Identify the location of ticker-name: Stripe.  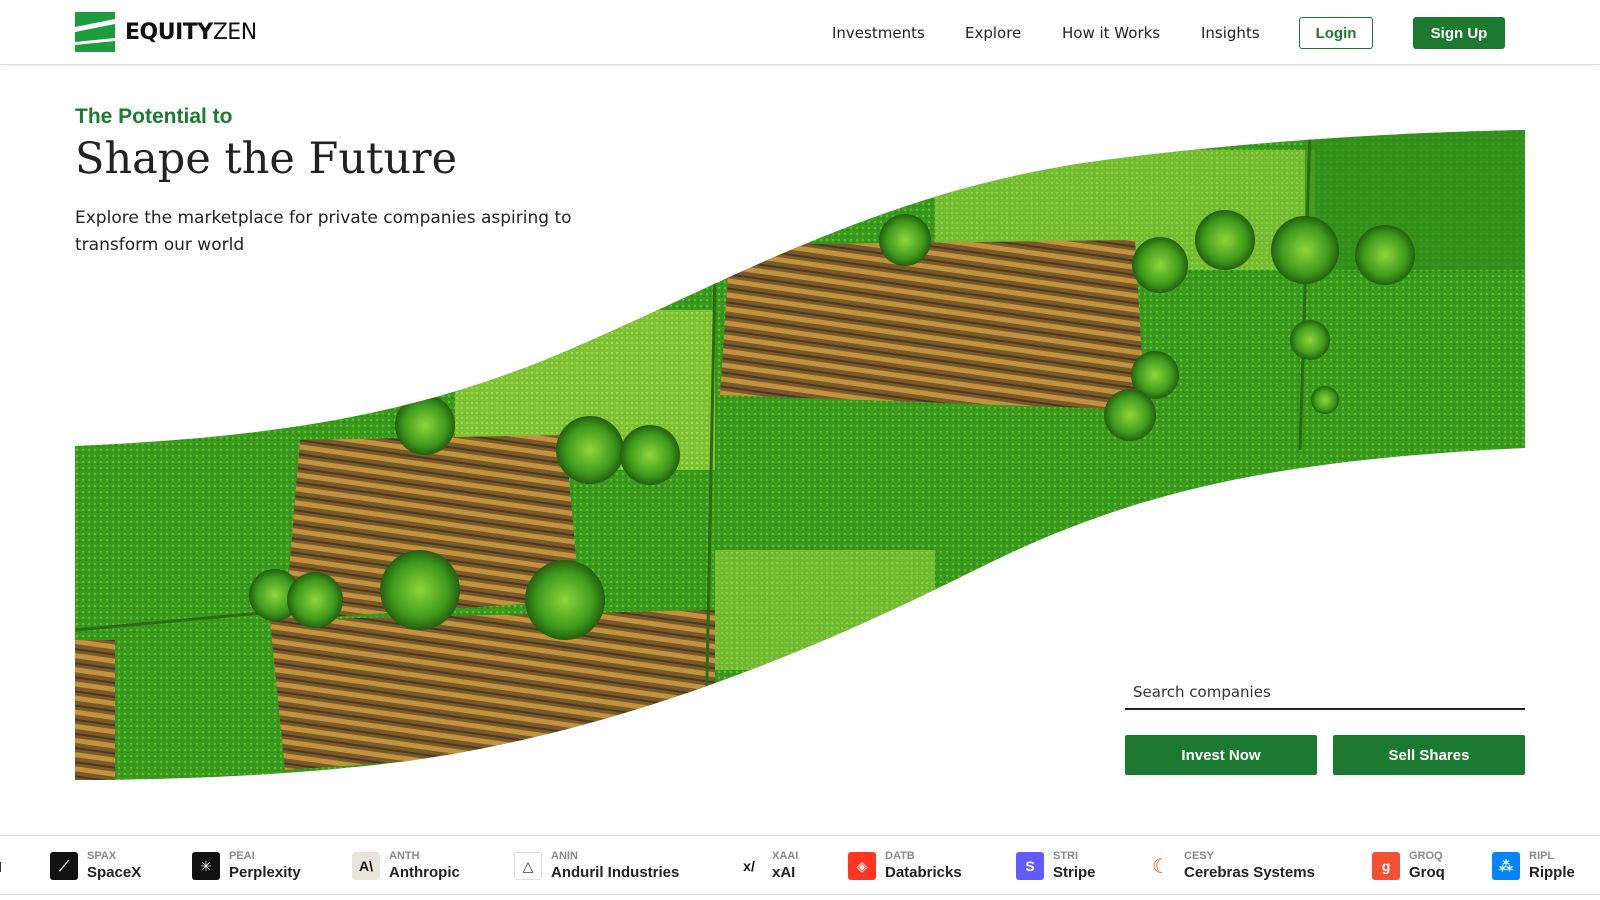
(1074, 872).